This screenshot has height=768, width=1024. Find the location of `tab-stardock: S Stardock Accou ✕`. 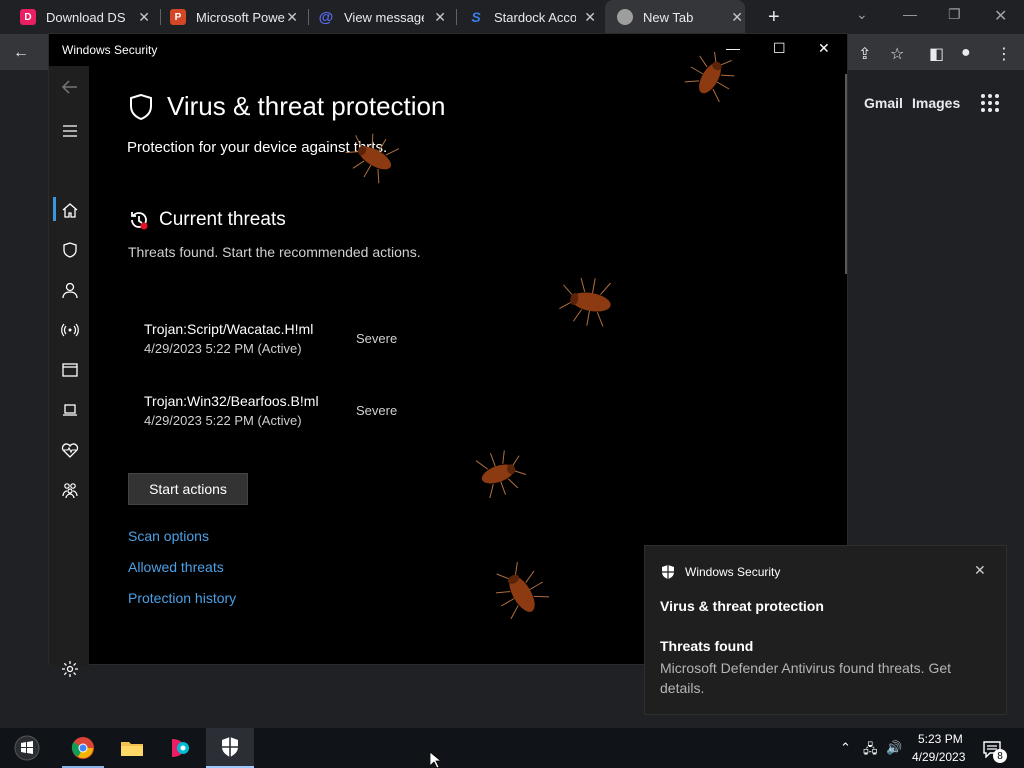

tab-stardock: S Stardock Accou ✕ is located at coordinates (532, 17).